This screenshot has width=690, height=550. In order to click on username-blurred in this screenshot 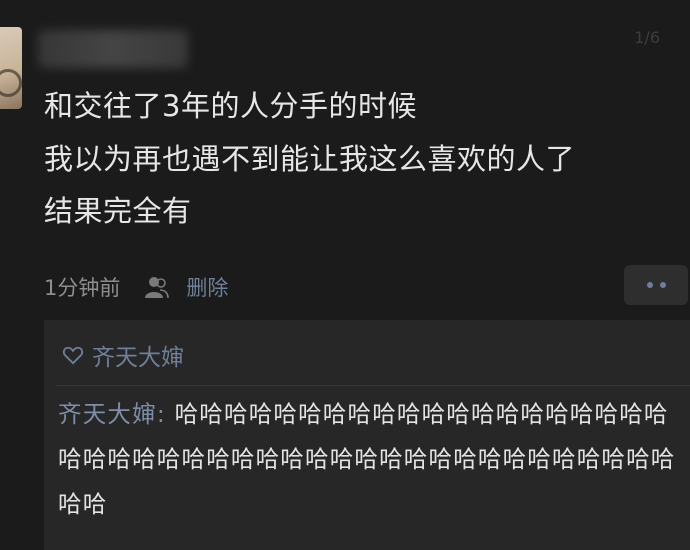, I will do `click(113, 49)`.